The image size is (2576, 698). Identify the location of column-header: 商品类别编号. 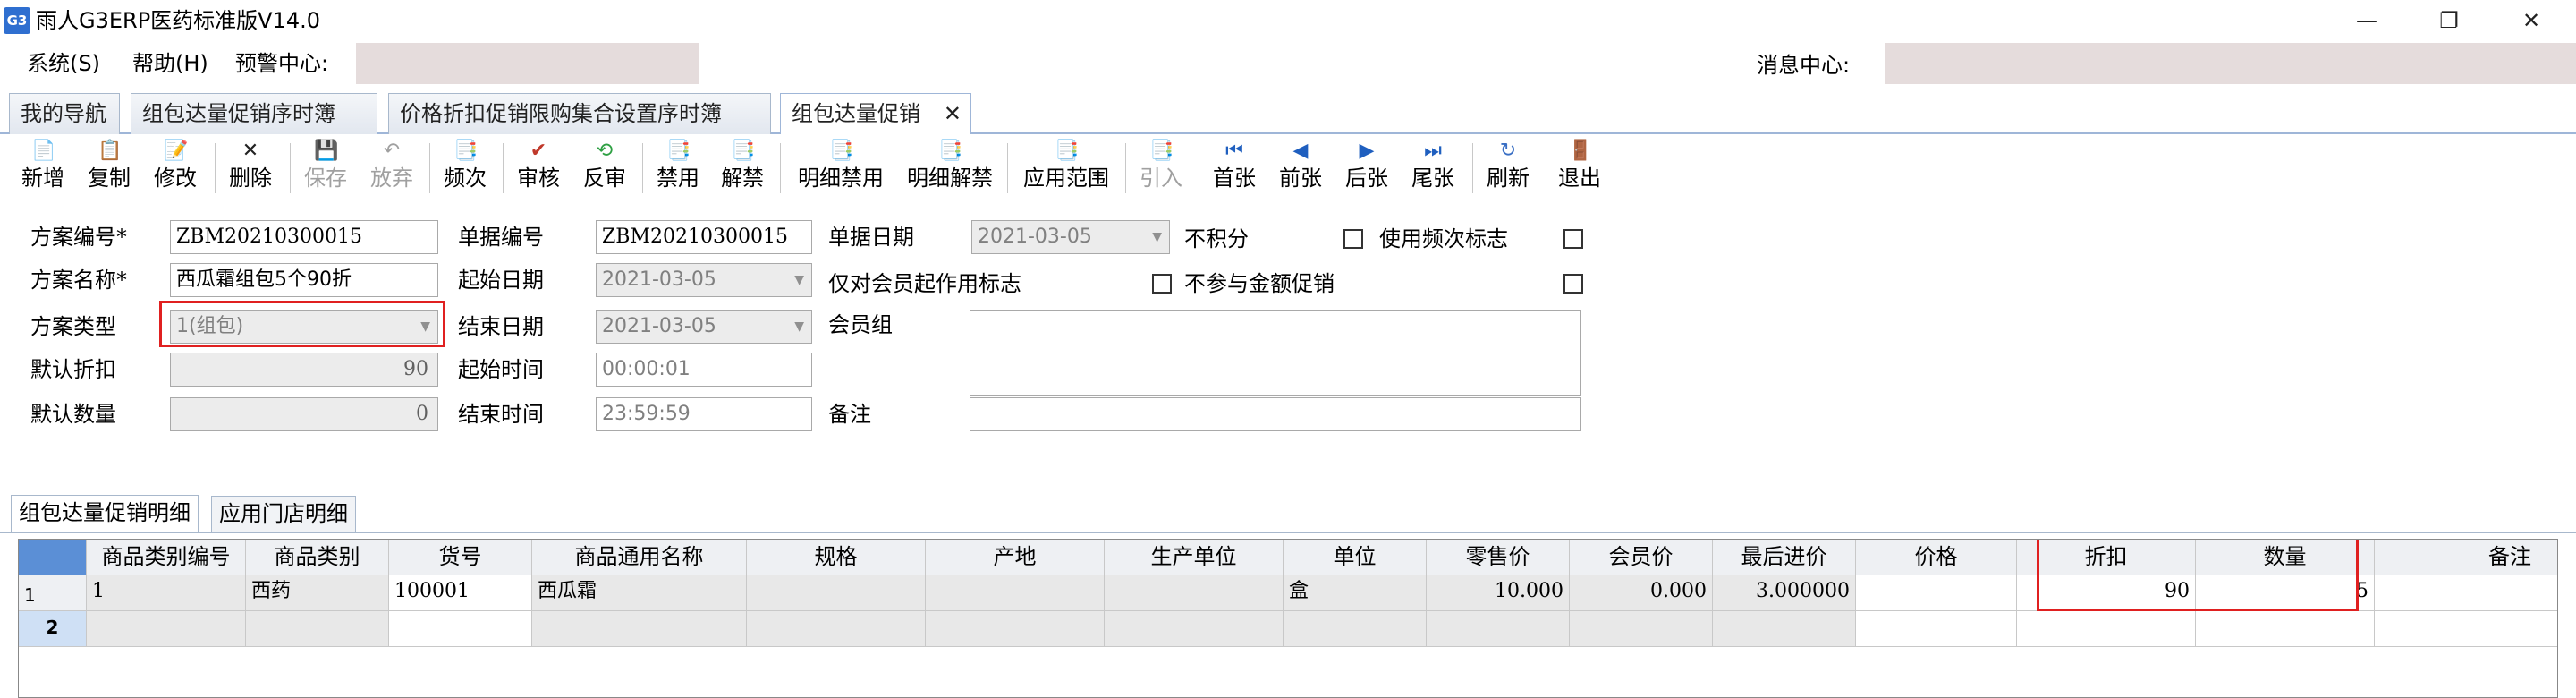
(166, 558).